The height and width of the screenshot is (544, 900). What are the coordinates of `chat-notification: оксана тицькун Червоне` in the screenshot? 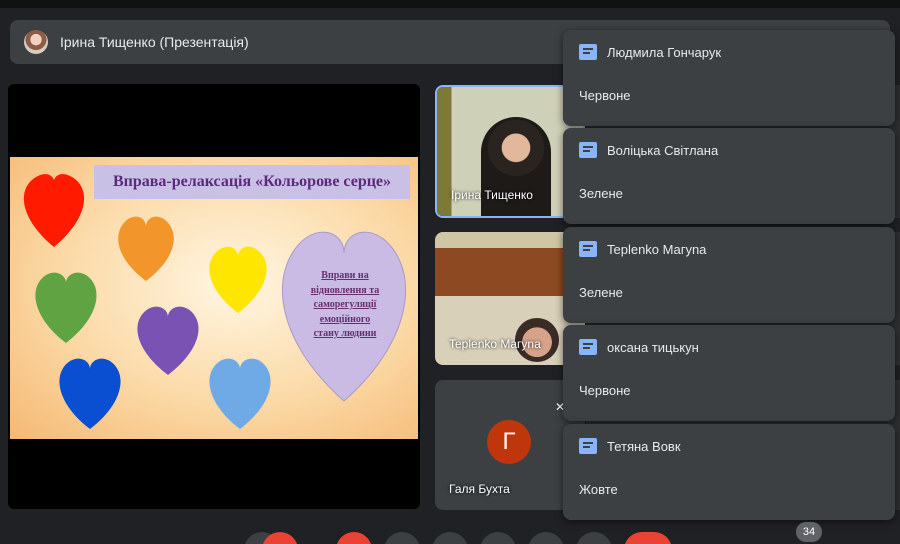 It's located at (729, 373).